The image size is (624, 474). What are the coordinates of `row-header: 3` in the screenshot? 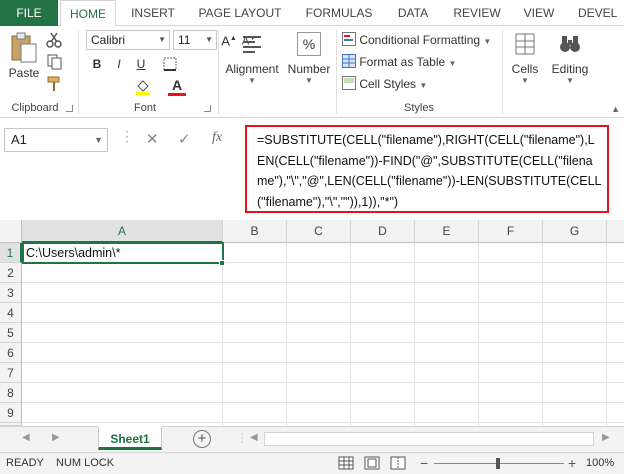 It's located at (11, 293).